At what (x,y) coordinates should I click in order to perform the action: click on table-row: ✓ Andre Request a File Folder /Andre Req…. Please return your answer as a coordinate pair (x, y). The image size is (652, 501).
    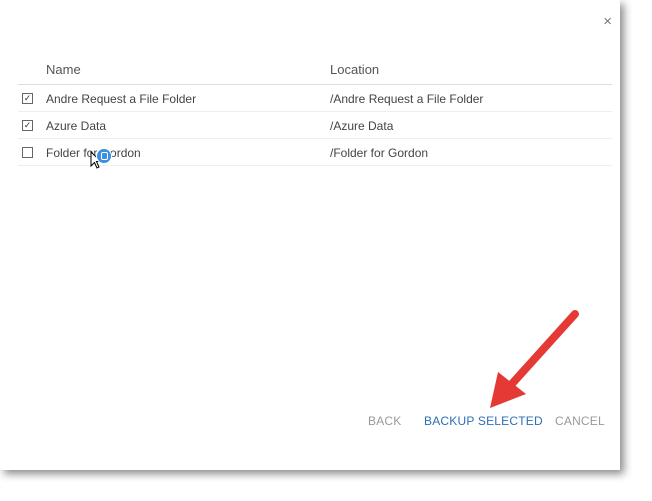
    Looking at the image, I should click on (315, 98).